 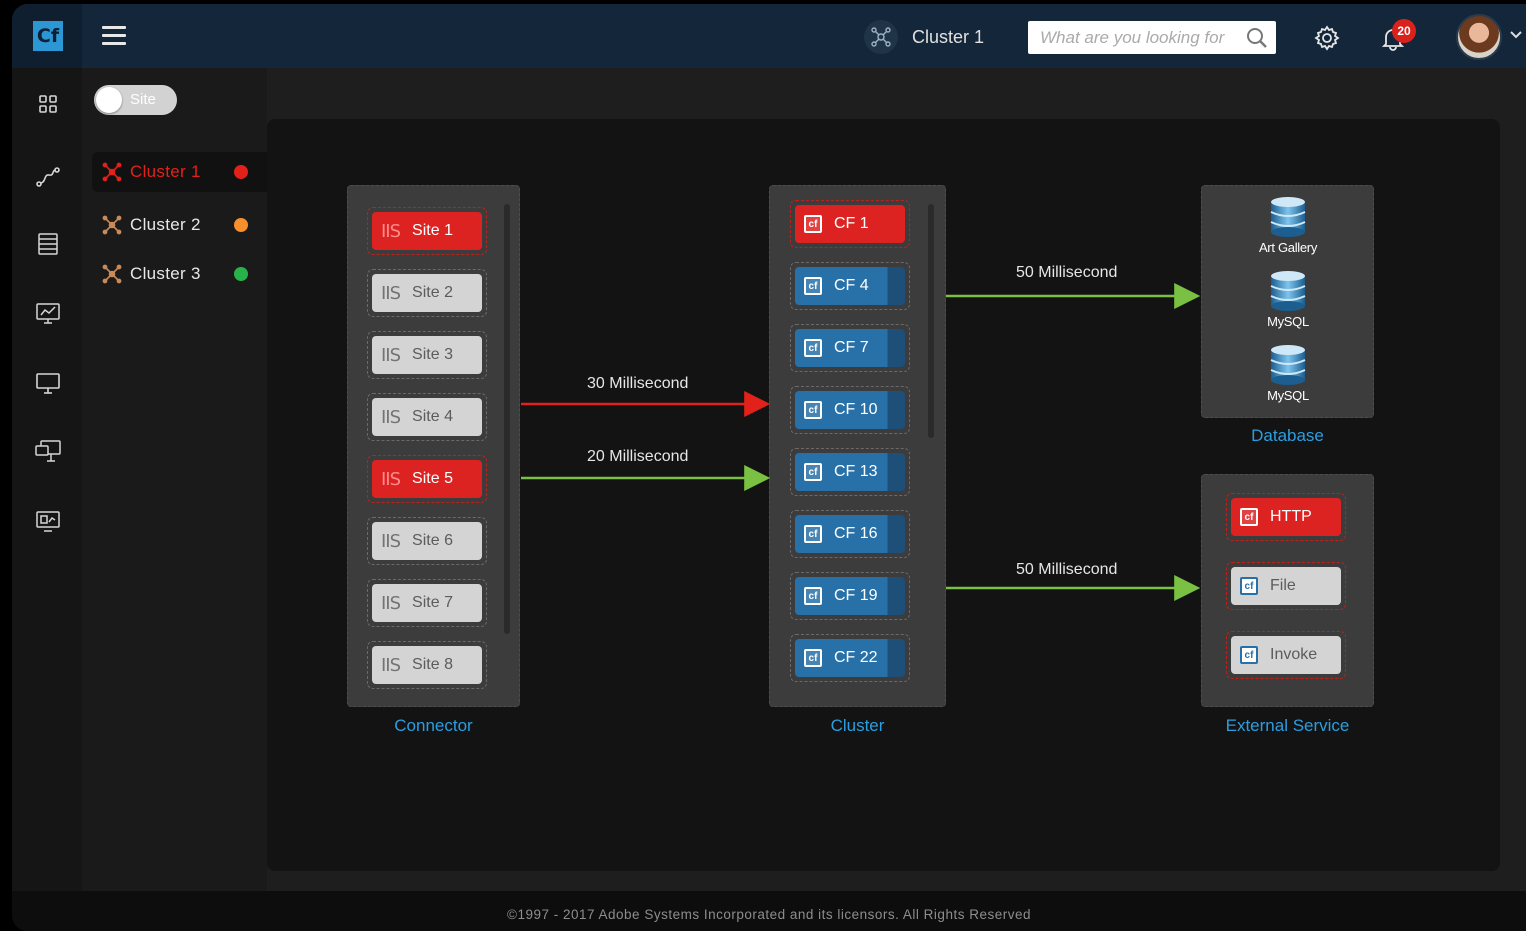 I want to click on toggle-knob, so click(x=109, y=100).